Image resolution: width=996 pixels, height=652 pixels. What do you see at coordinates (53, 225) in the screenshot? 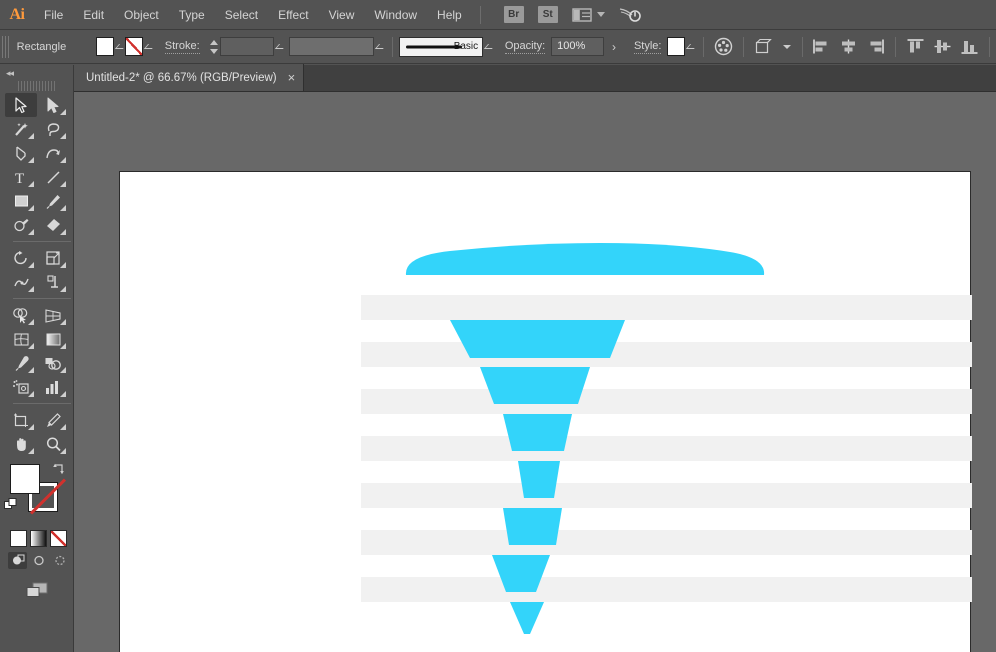
I see `eraser-tool` at bounding box center [53, 225].